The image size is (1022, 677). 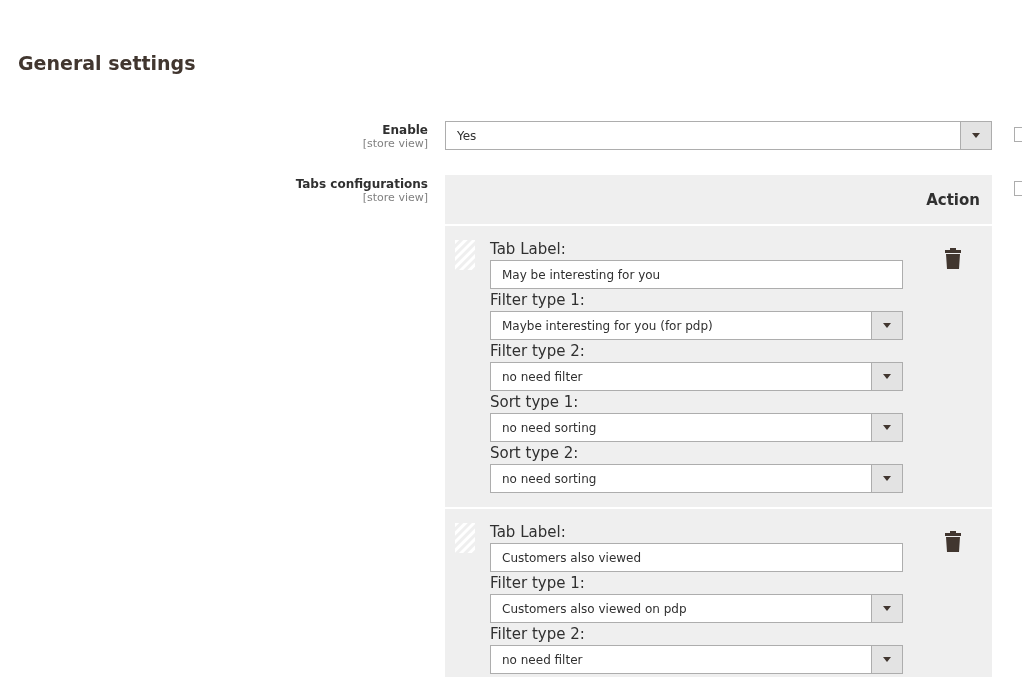 I want to click on text-field: Customers also viewed, so click(x=696, y=557).